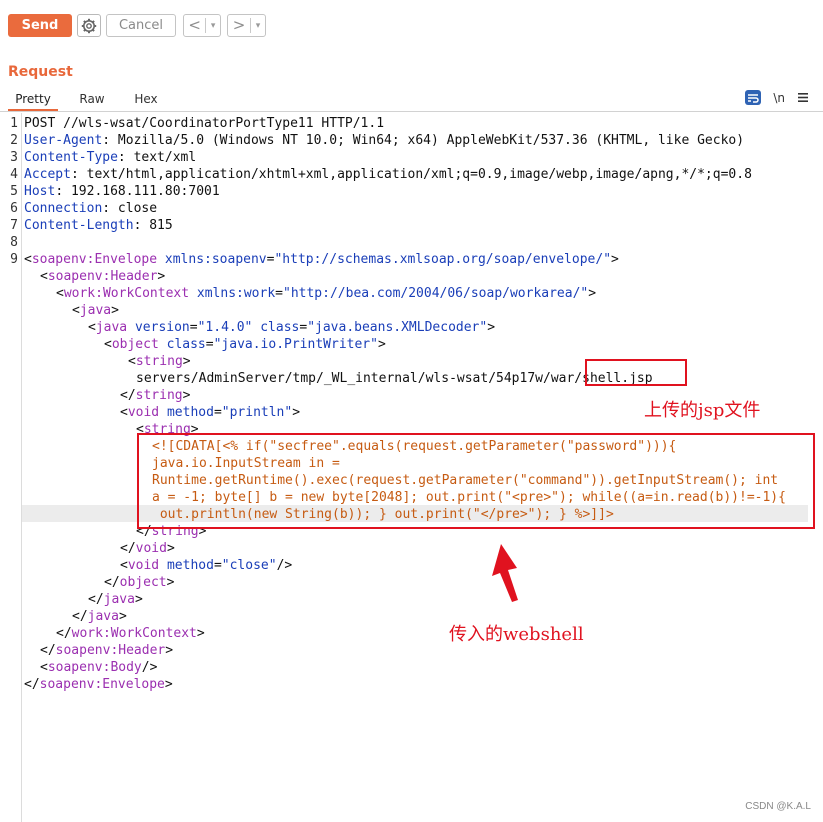 This screenshot has width=823, height=822. Describe the element at coordinates (803, 97) in the screenshot. I see `hamburger-menu-icon` at that location.